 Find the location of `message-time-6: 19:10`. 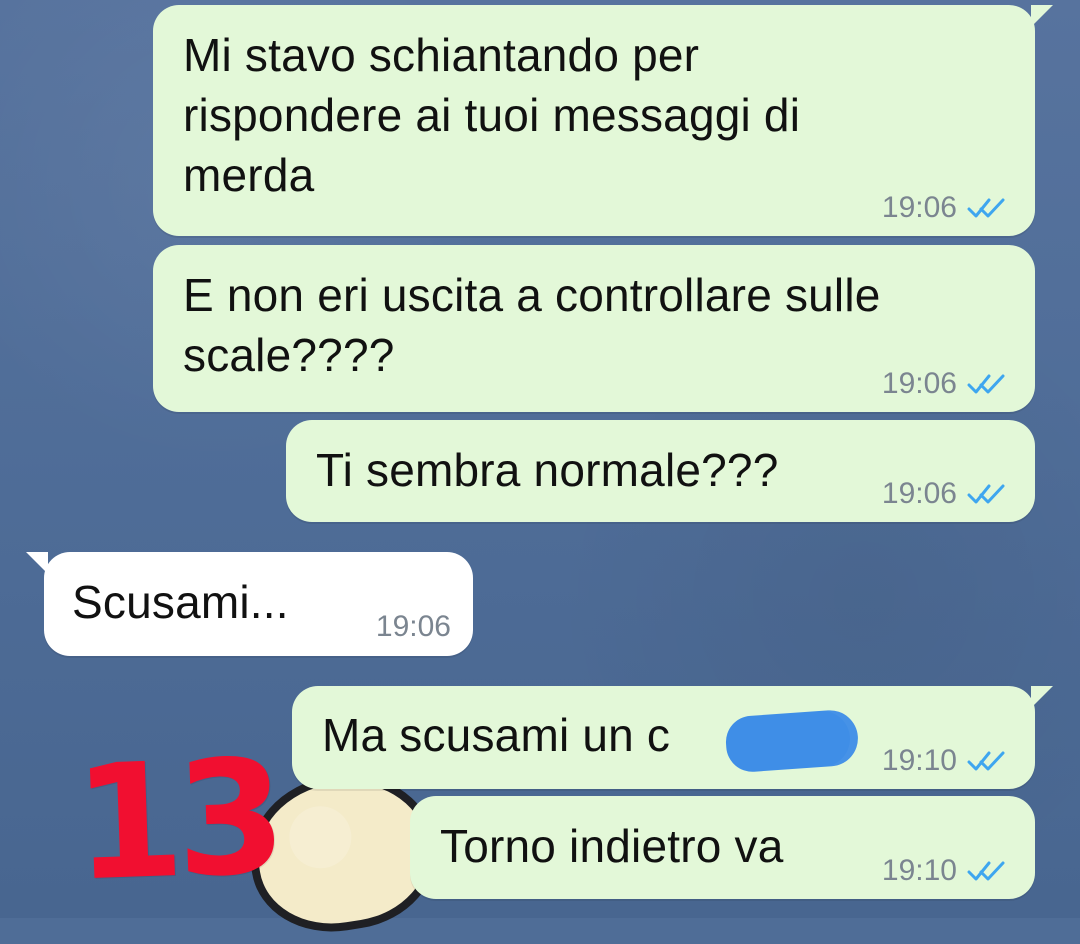

message-time-6: 19:10 is located at coordinates (919, 870).